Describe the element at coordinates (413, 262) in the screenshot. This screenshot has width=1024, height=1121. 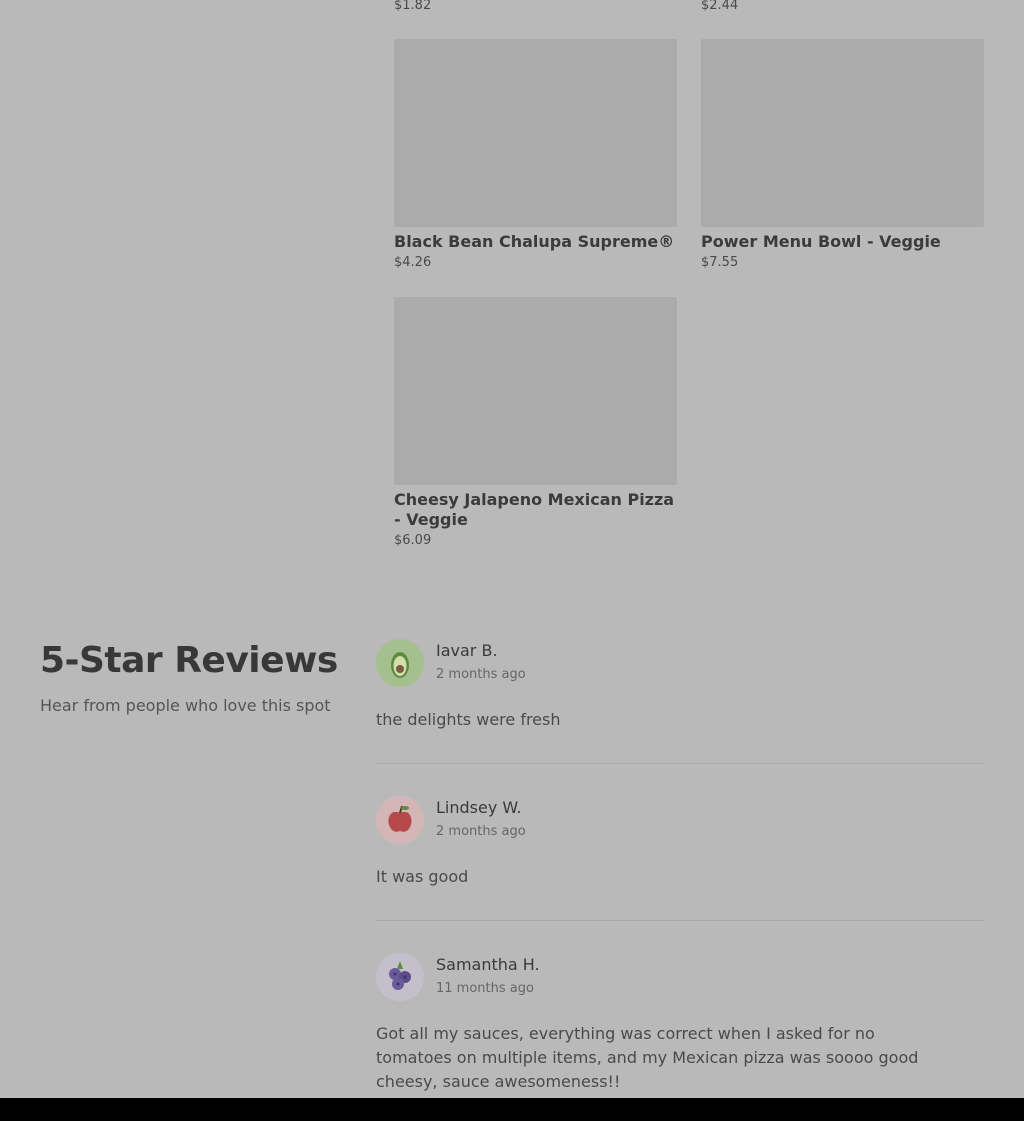
I see `menu-item-price: $4.26` at that location.